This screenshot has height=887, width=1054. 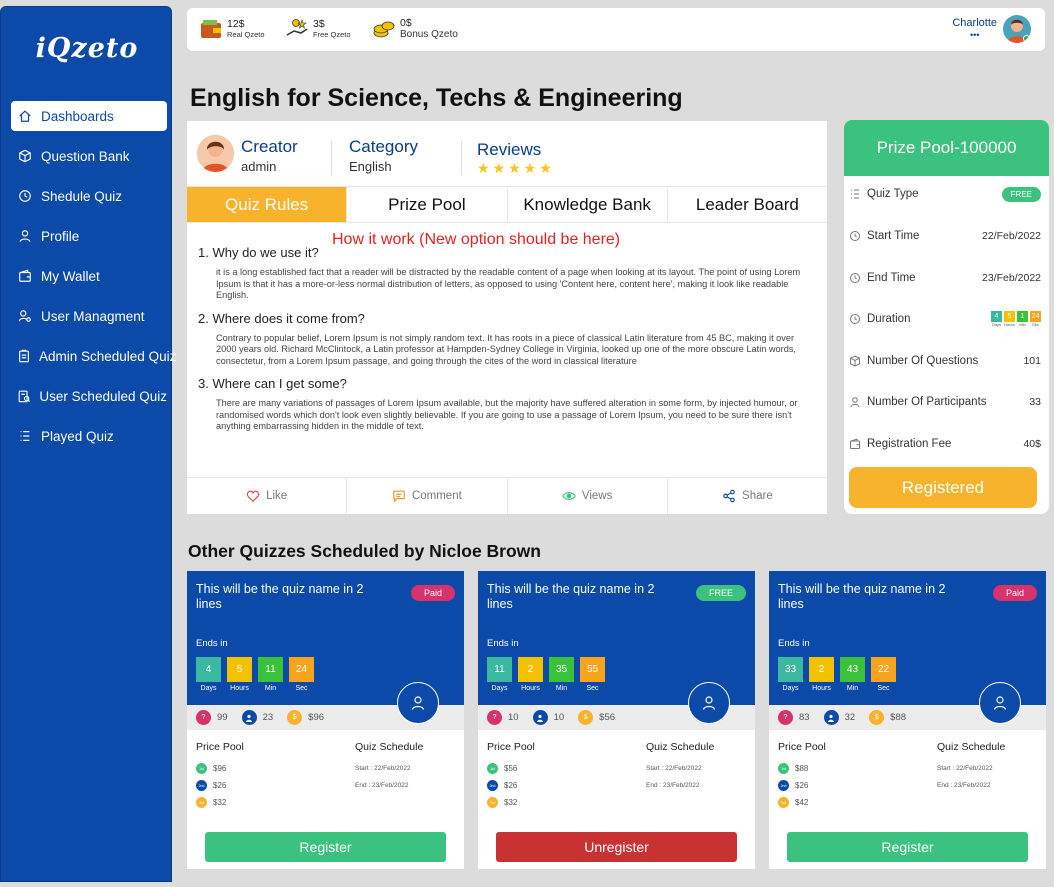 What do you see at coordinates (1014, 593) in the screenshot?
I see `quiz-card-badge: Paid` at bounding box center [1014, 593].